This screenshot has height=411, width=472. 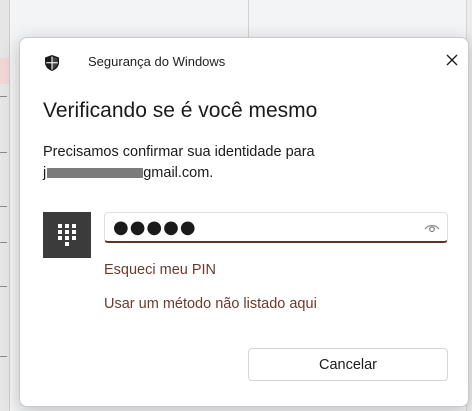 I want to click on cancel-button: Cancelar, so click(x=348, y=364).